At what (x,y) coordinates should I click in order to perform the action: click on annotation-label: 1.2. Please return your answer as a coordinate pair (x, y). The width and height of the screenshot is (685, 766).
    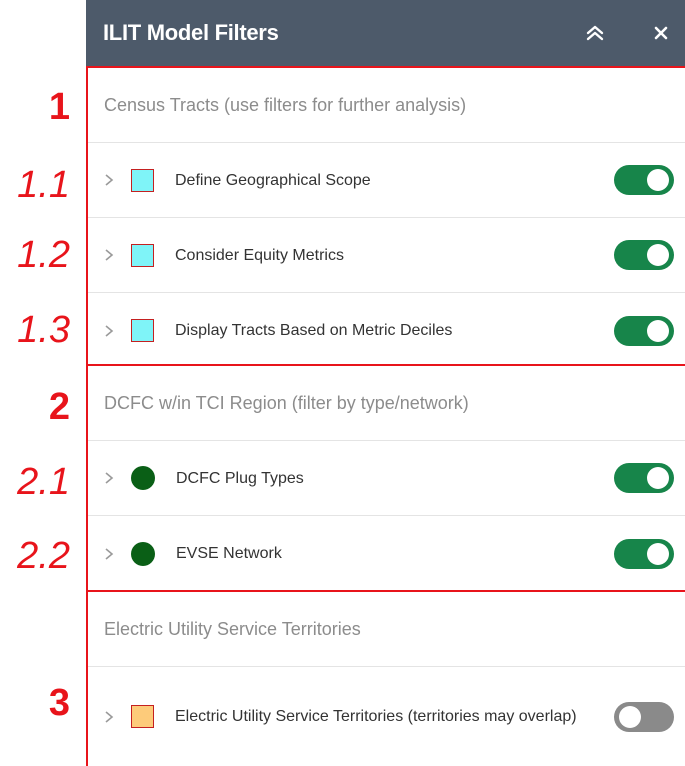
    Looking at the image, I should click on (43, 255).